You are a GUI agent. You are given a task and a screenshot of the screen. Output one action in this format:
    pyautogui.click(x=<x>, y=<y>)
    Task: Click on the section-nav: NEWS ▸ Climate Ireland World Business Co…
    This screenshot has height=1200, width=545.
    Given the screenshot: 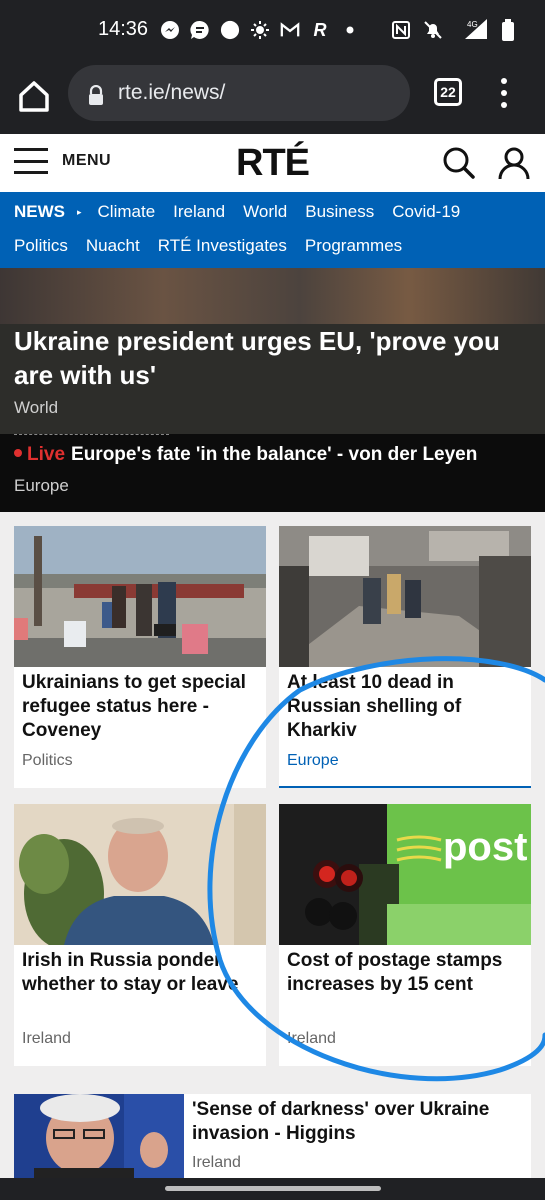 What is the action you would take?
    pyautogui.click(x=272, y=230)
    